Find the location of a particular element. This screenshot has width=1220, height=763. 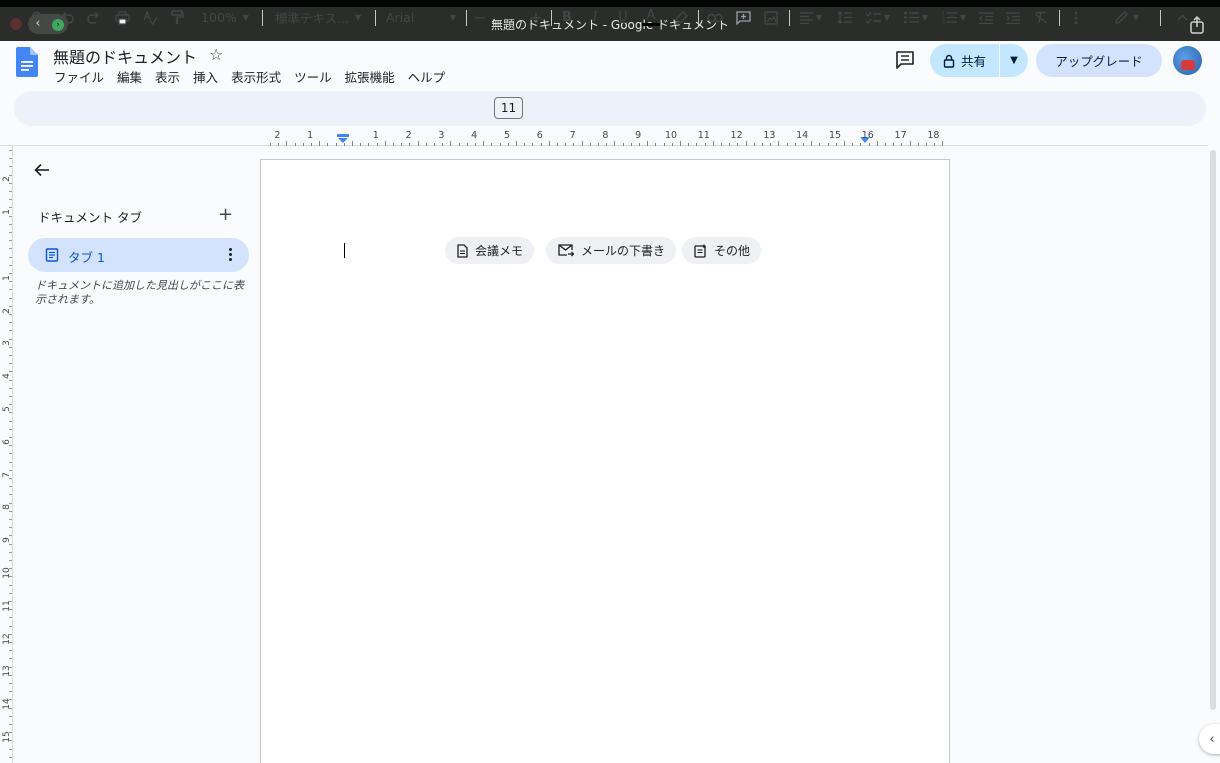

back-arrow-icon is located at coordinates (42, 170).